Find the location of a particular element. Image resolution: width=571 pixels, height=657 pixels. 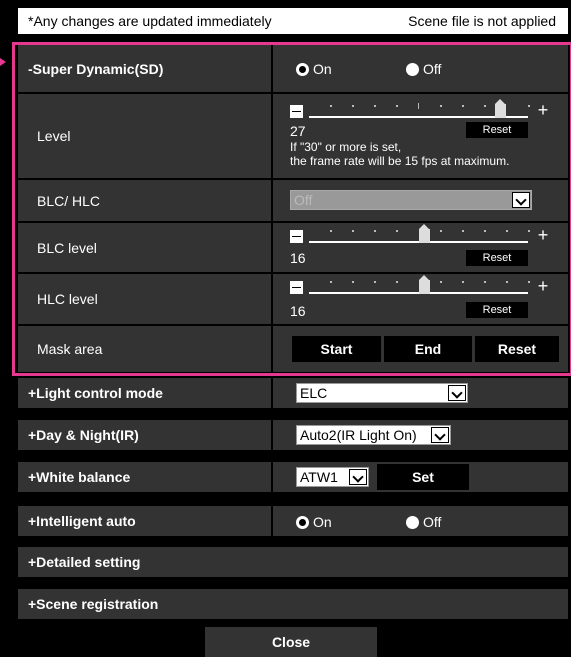

scene-registration-row: +Scene registration is located at coordinates (293, 604).